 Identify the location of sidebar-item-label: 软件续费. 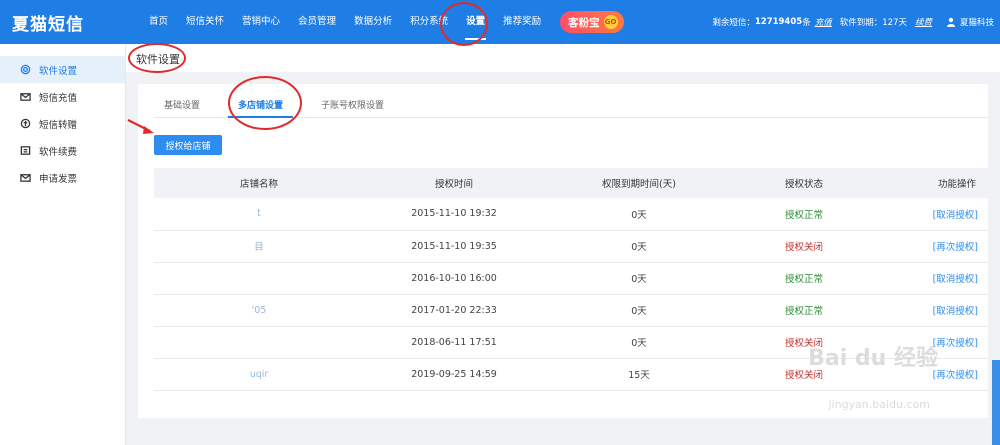
(58, 152).